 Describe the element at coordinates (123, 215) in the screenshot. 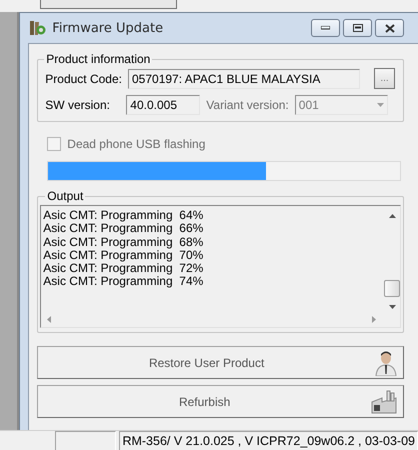

I see `output-line: Asic CMT: Programming 64%` at that location.